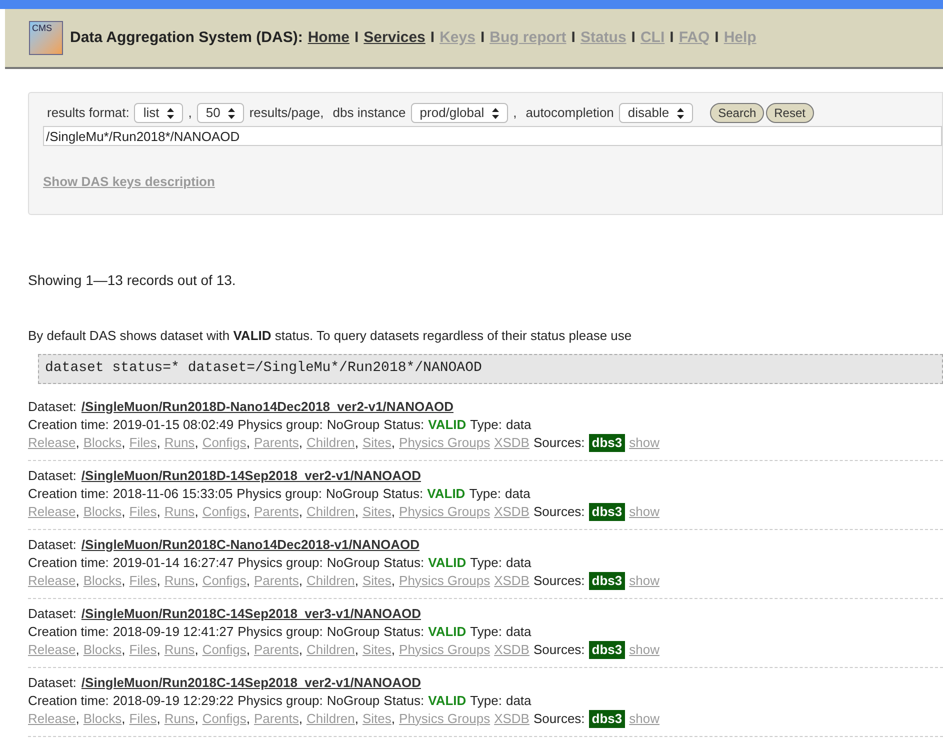 The height and width of the screenshot is (738, 943). What do you see at coordinates (267, 407) in the screenshot?
I see `dataset-link: /SingleMuon/Run2018D-Nano14Dec2018_ver2-v1/NANOAOD` at bounding box center [267, 407].